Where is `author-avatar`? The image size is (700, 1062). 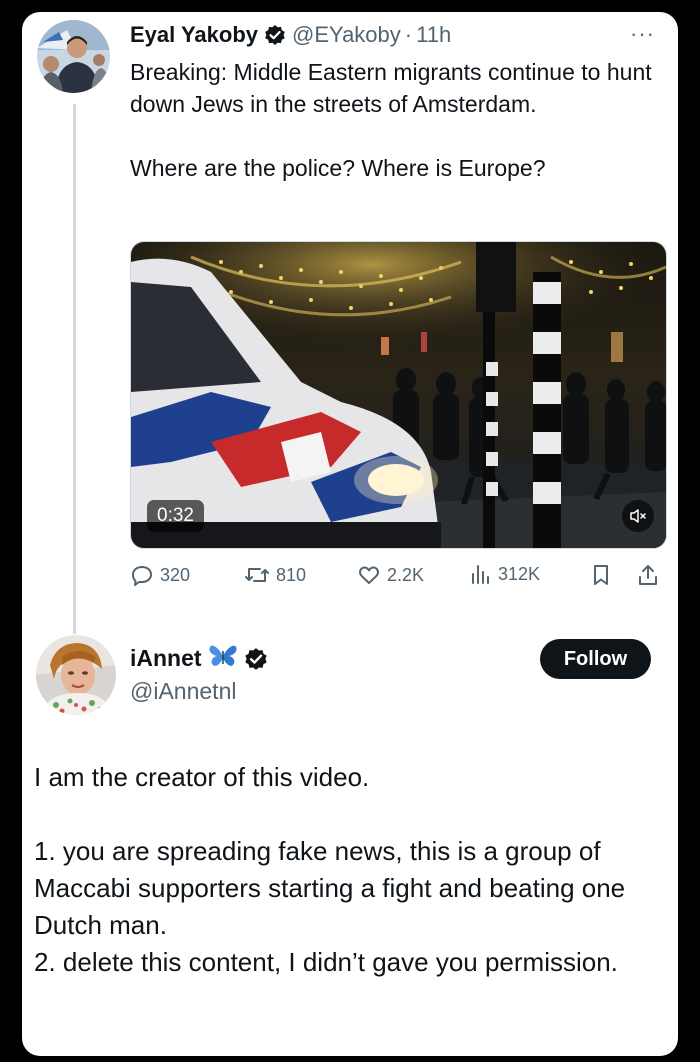 author-avatar is located at coordinates (73, 56).